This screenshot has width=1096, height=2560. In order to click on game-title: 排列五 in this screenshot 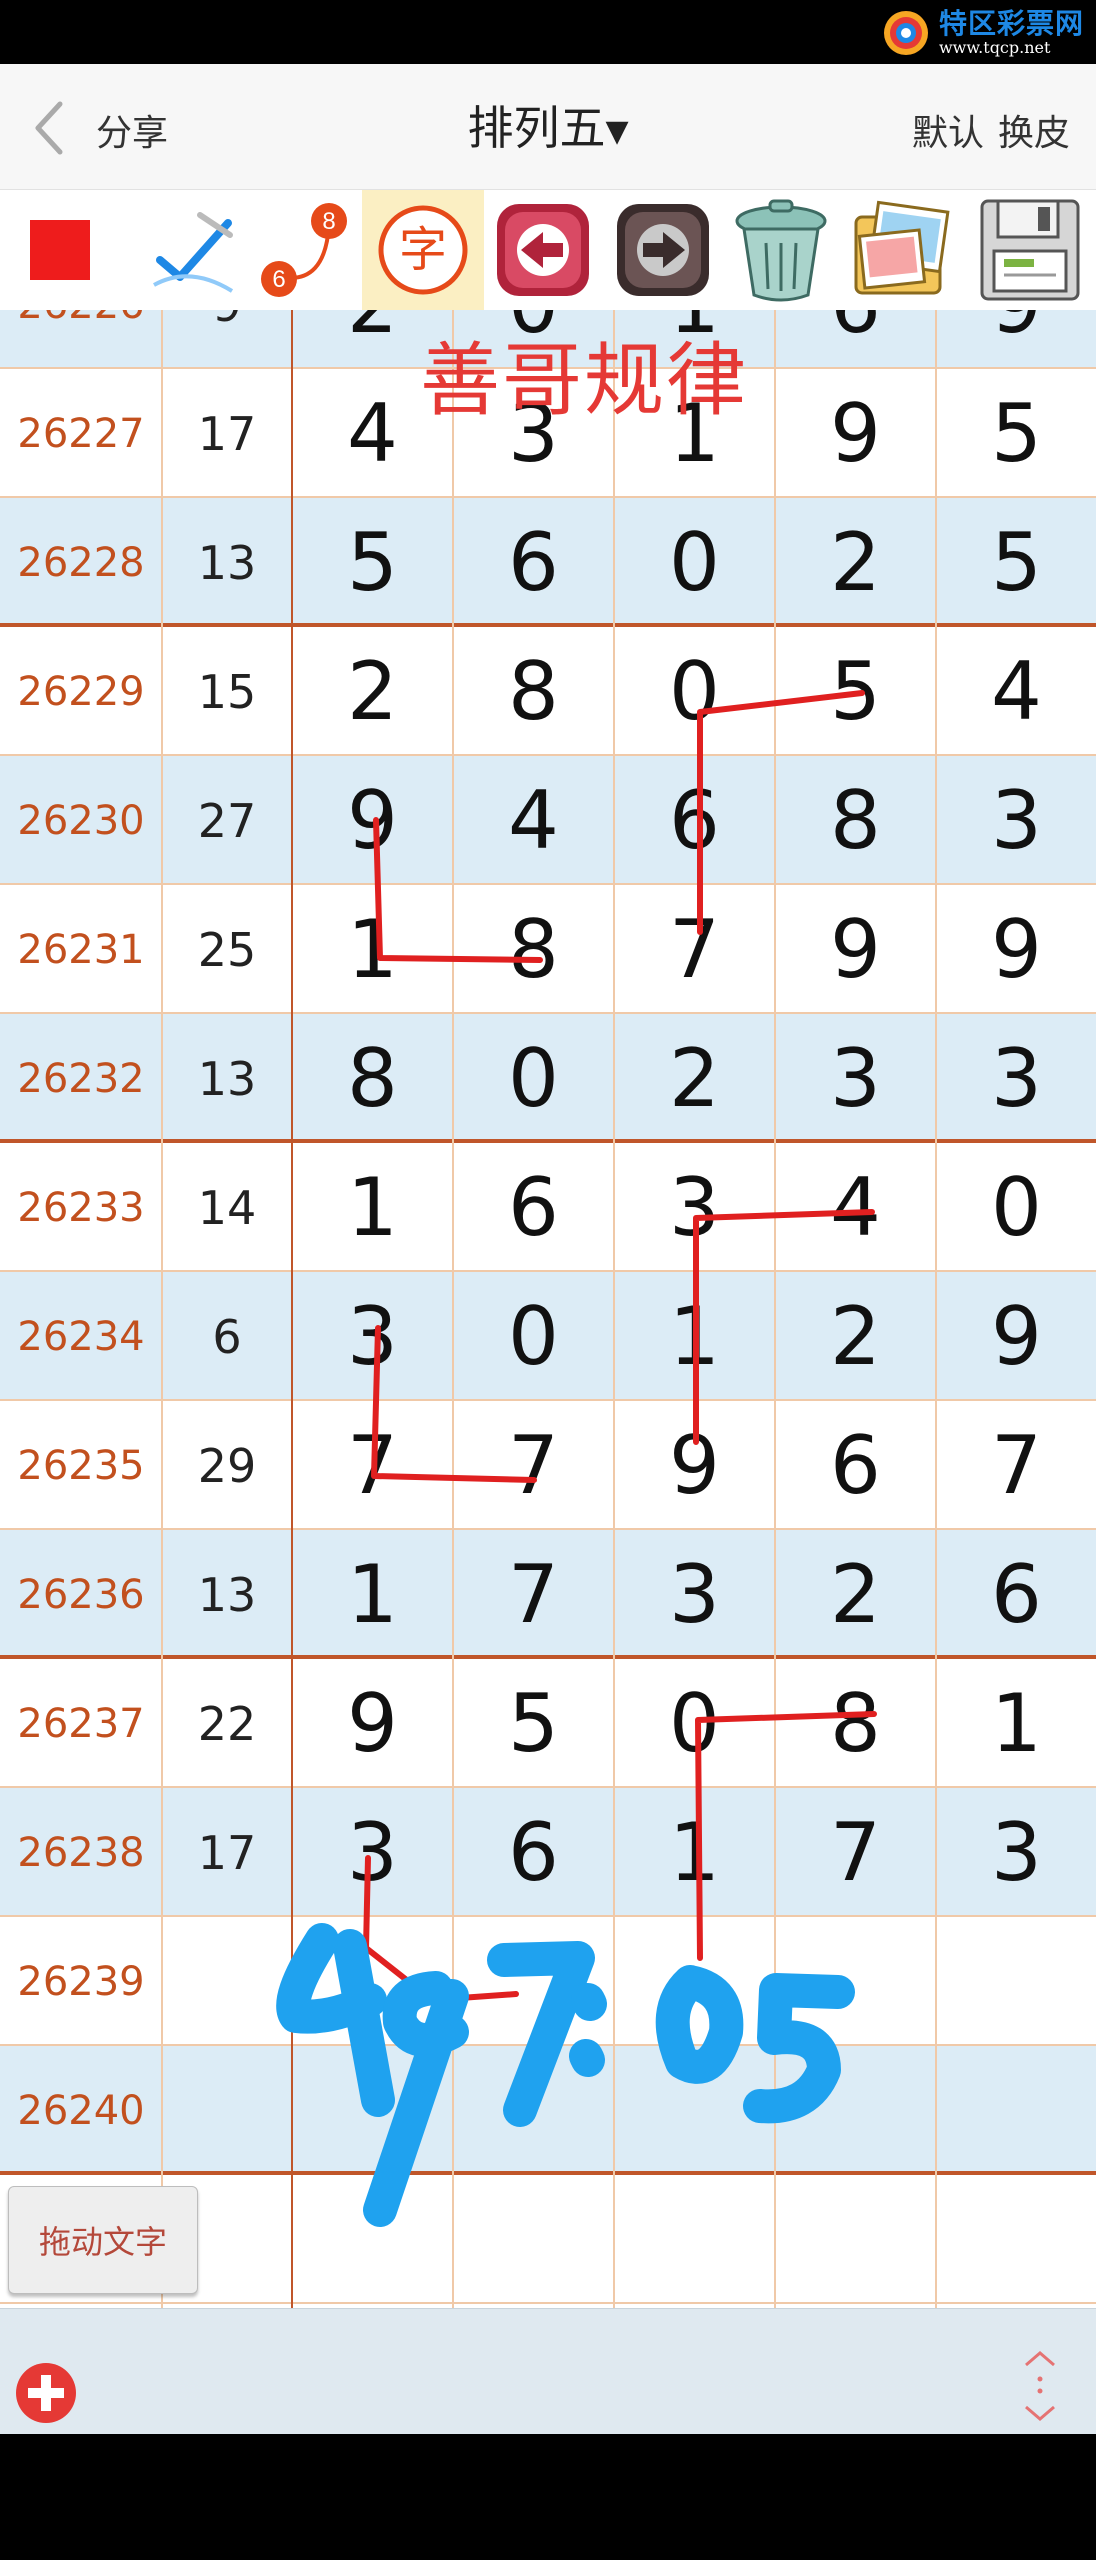, I will do `click(536, 128)`.